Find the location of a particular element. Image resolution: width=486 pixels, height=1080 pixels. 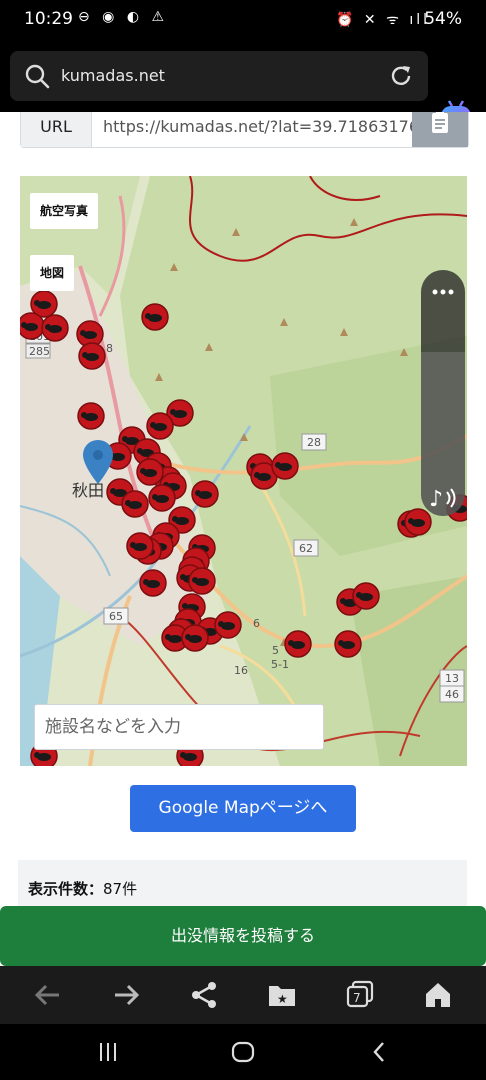

tab-count: 7 is located at coordinates (357, 998).